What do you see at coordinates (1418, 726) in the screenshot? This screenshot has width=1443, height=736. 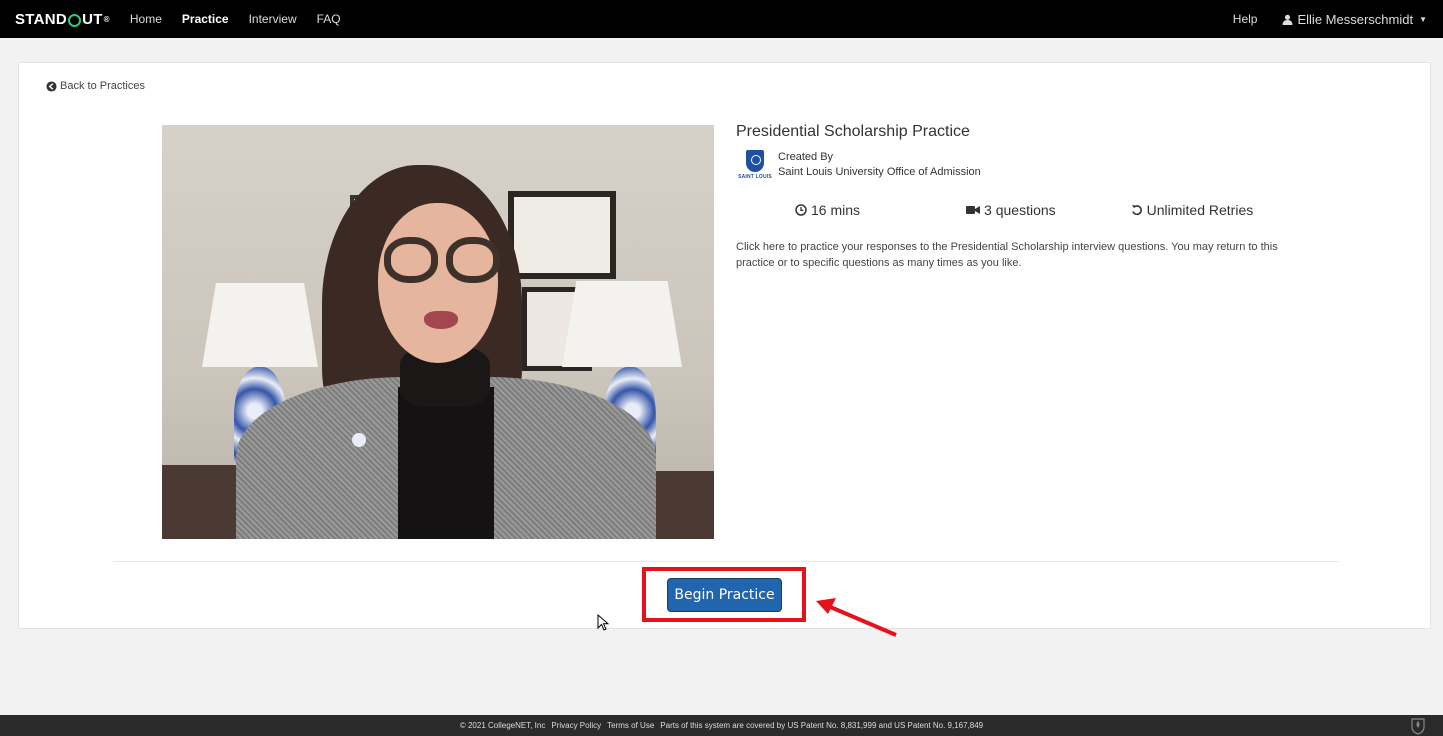 I see `fleur-de-lis-icon` at bounding box center [1418, 726].